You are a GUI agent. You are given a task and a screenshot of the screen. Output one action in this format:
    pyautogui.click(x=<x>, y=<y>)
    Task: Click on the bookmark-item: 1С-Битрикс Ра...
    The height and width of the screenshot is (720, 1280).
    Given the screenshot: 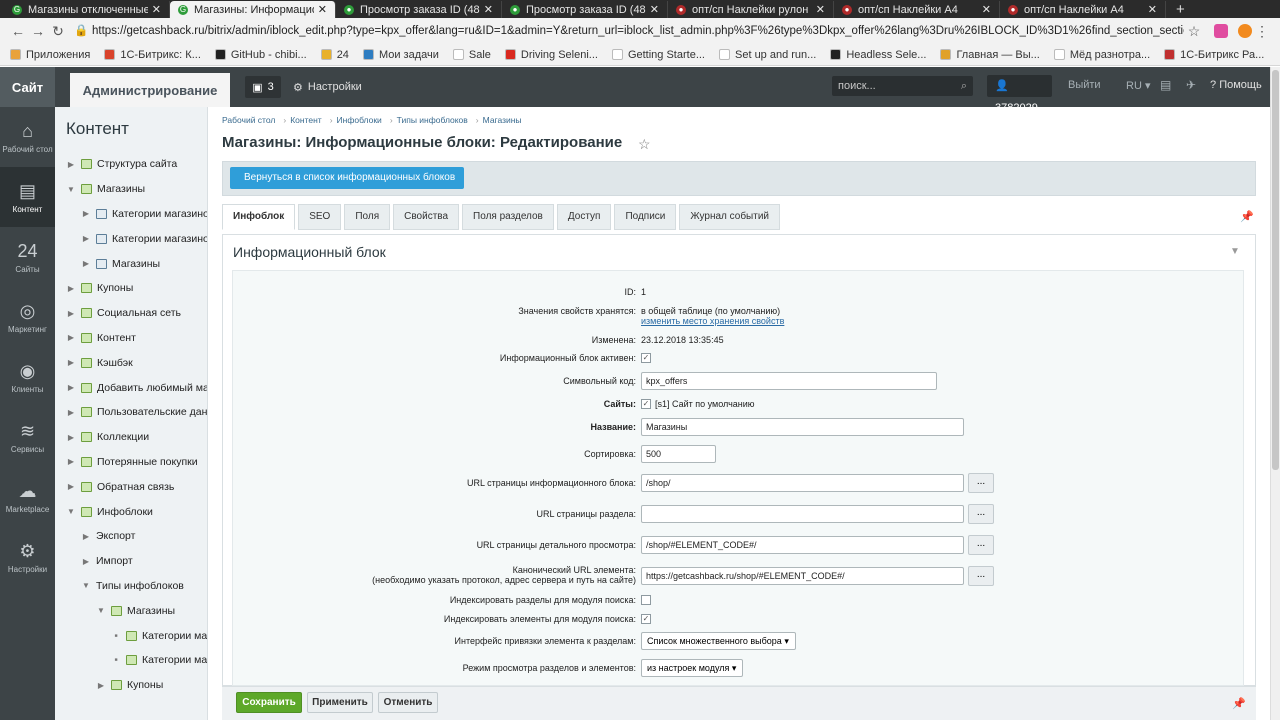 What is the action you would take?
    pyautogui.click(x=1214, y=55)
    